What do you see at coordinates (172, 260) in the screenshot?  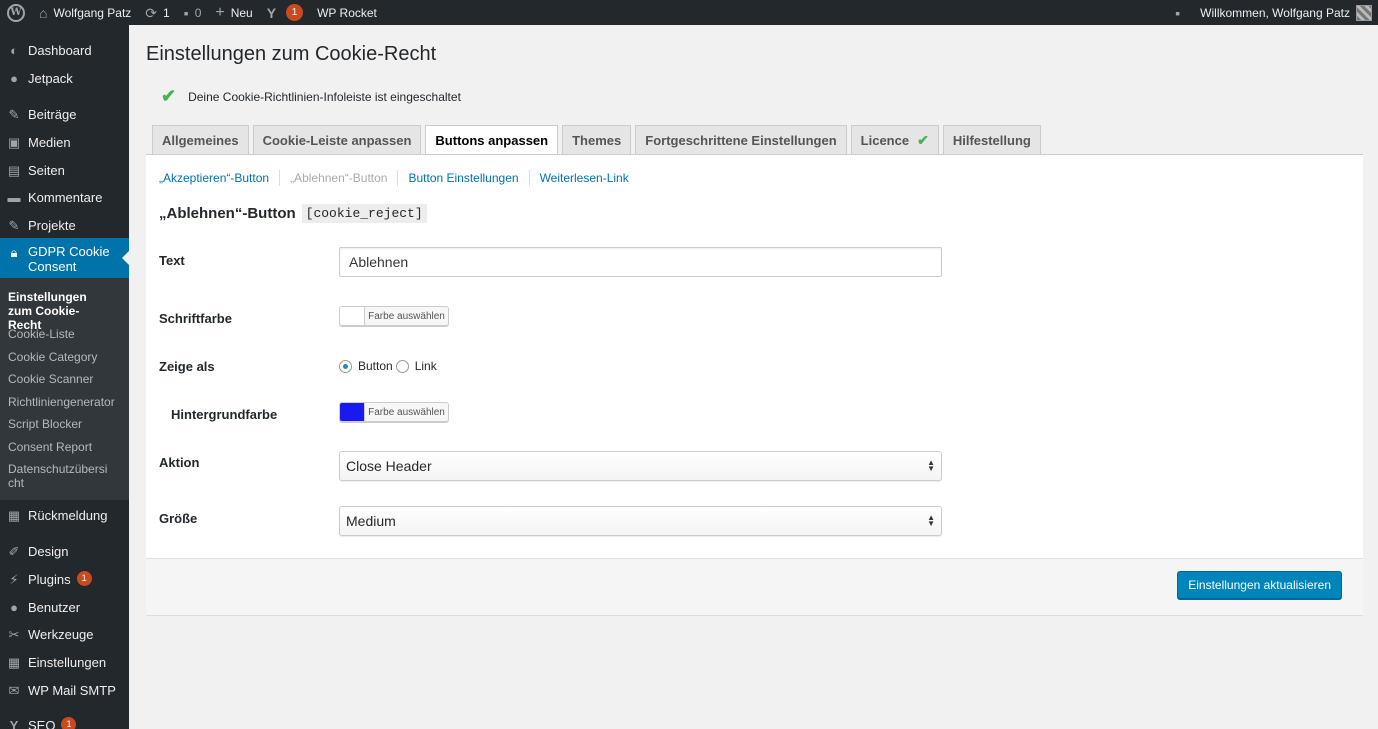 I see `text-label: Text` at bounding box center [172, 260].